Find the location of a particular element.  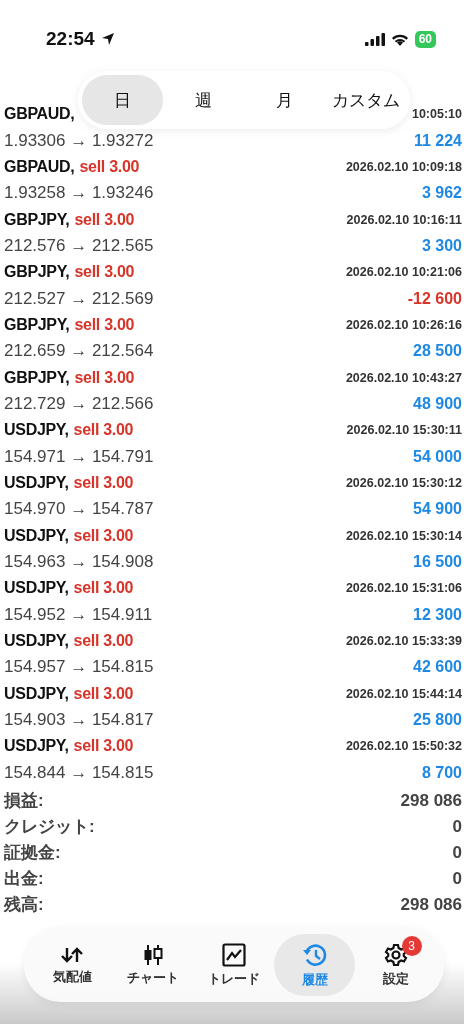

profit-value: 16 500 is located at coordinates (437, 562).